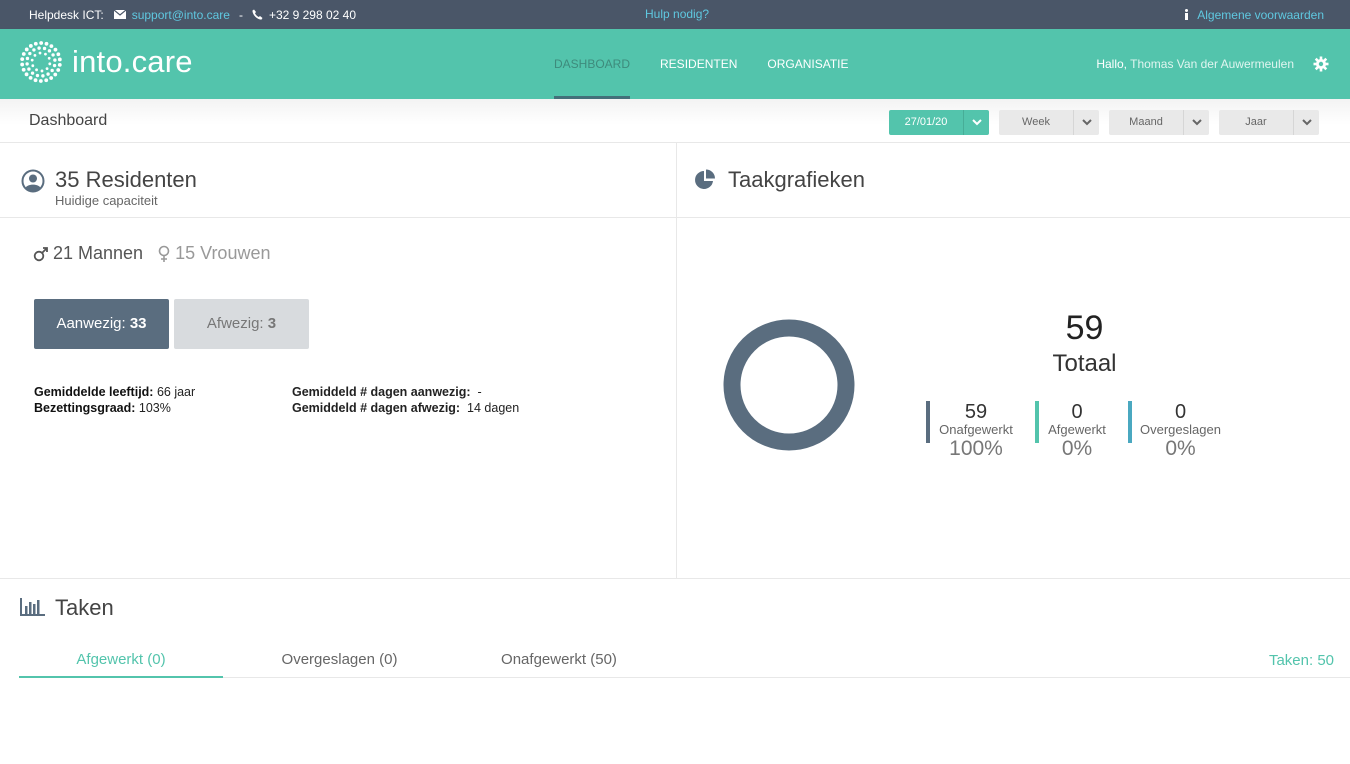 Image resolution: width=1350 pixels, height=764 pixels. I want to click on metric-bar, so click(1130, 422).